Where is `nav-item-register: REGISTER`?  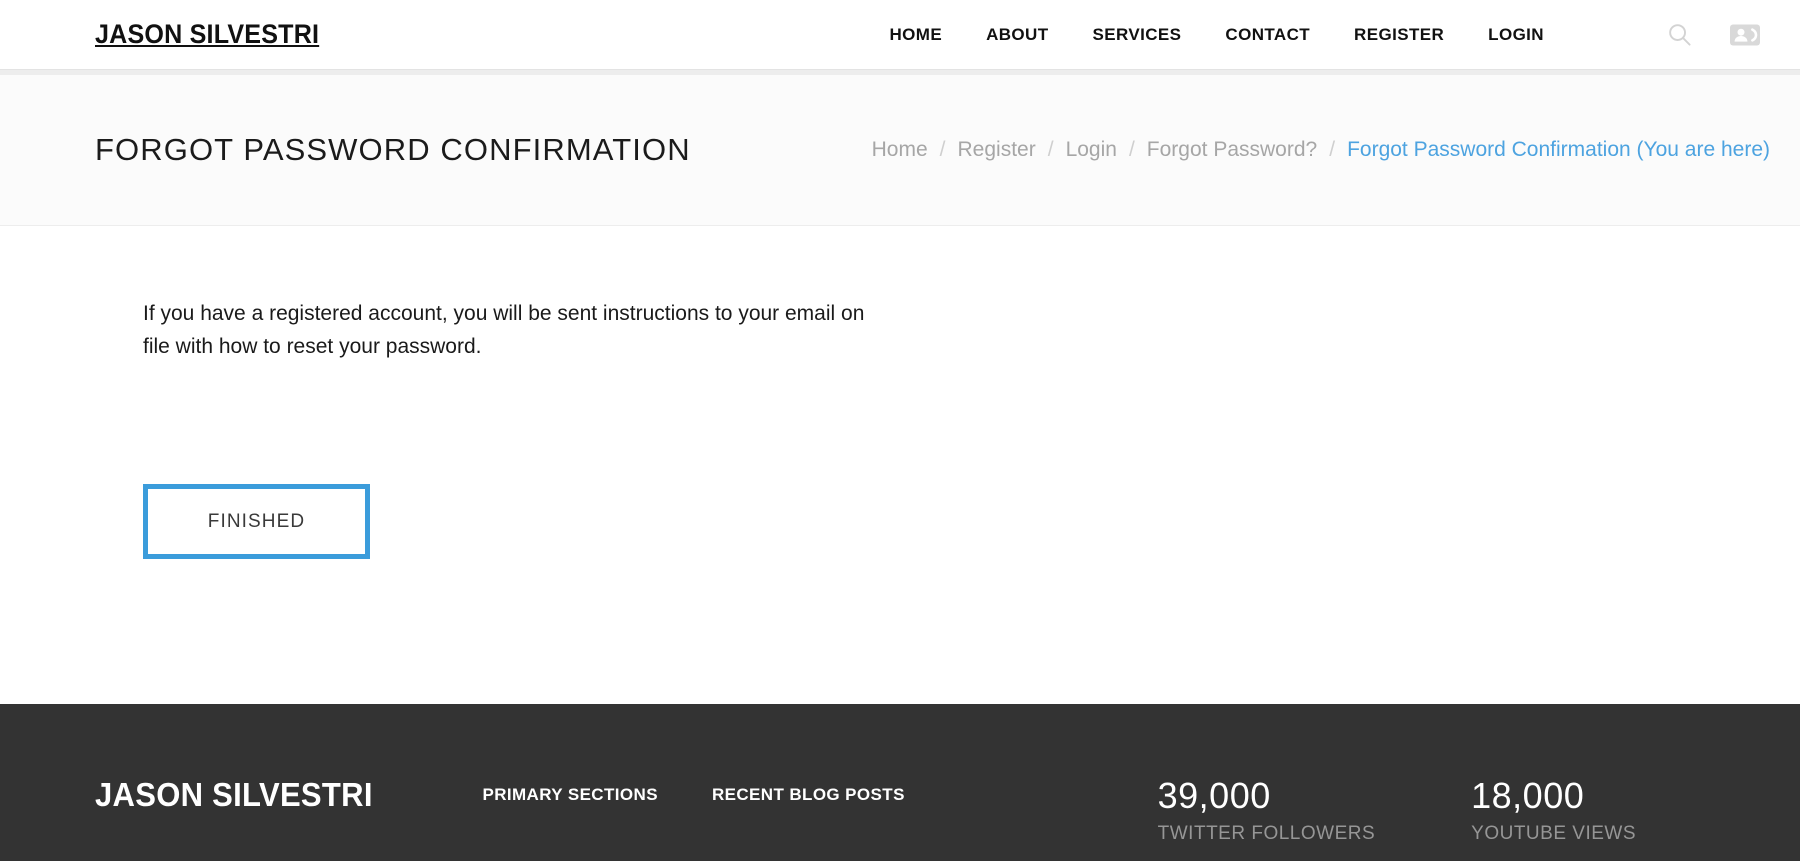 nav-item-register: REGISTER is located at coordinates (1399, 35).